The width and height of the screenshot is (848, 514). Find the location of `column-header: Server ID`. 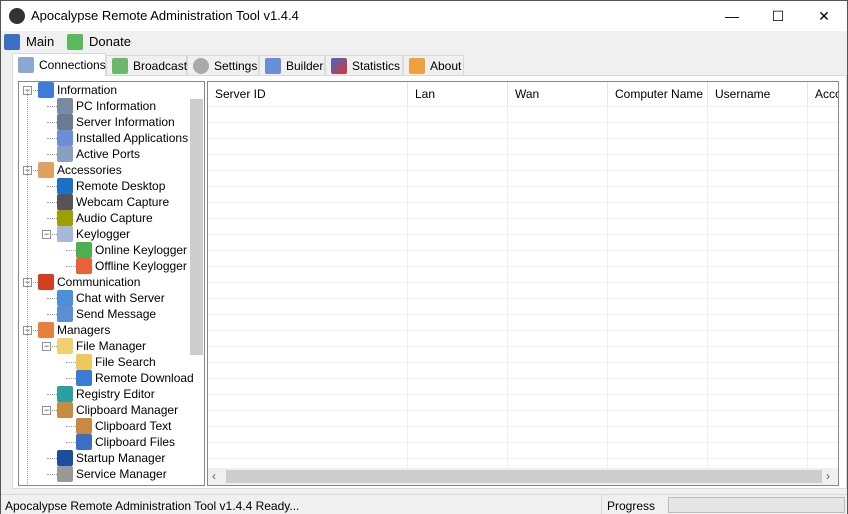

column-header: Server ID is located at coordinates (308, 94).